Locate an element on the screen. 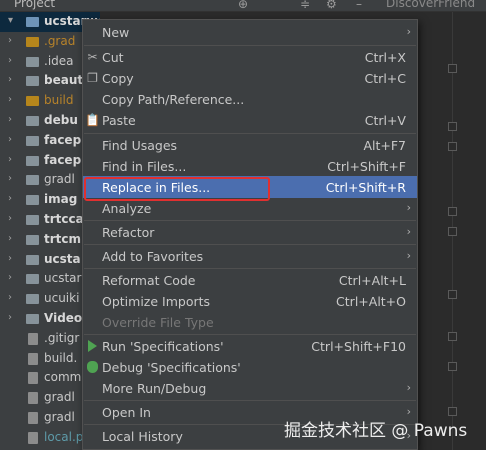 This screenshot has height=450, width=486. menu-item-analyze: Analyze › is located at coordinates (250, 208).